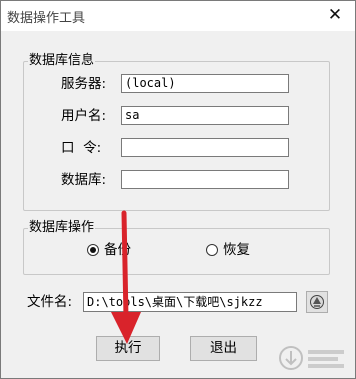  I want to click on backup-radio, so click(93, 250).